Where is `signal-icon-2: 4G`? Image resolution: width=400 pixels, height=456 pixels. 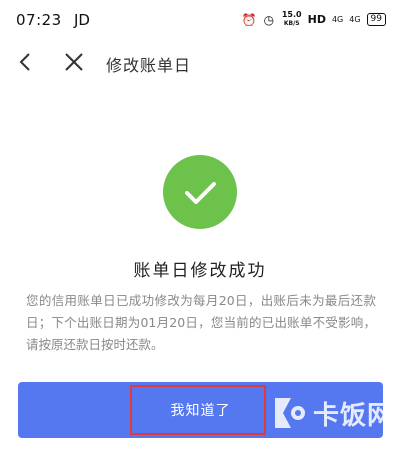 signal-icon-2: 4G is located at coordinates (355, 19).